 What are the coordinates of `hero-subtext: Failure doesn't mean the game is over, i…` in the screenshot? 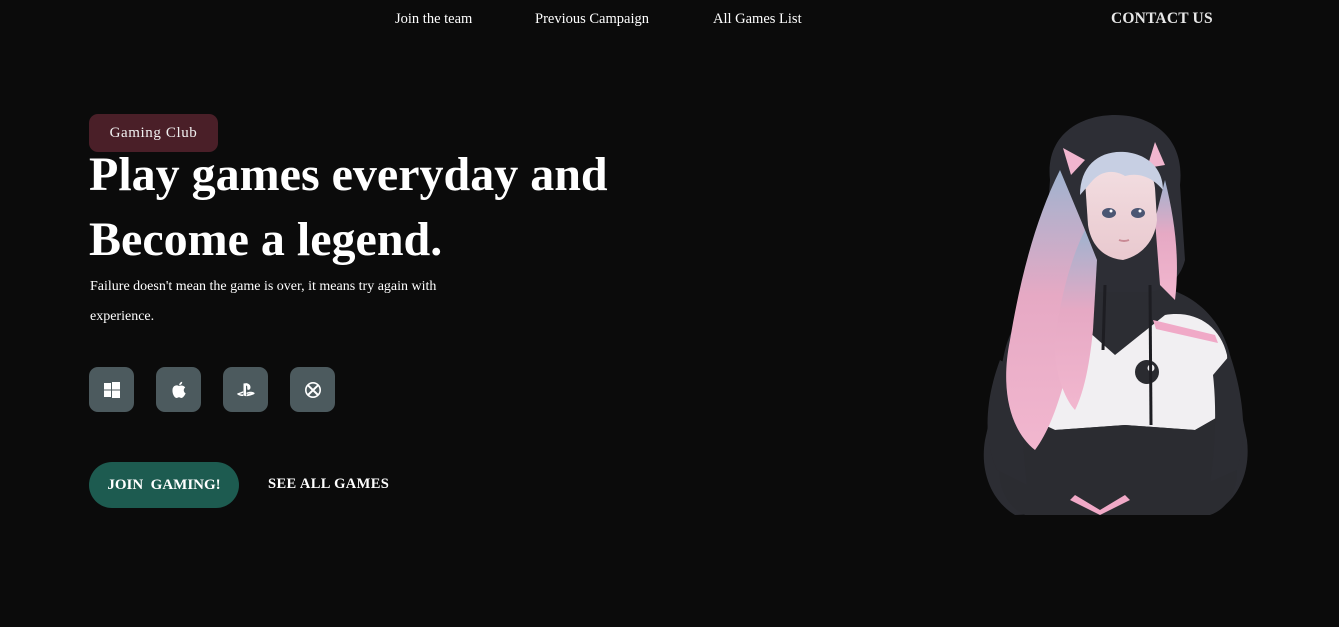 It's located at (263, 301).